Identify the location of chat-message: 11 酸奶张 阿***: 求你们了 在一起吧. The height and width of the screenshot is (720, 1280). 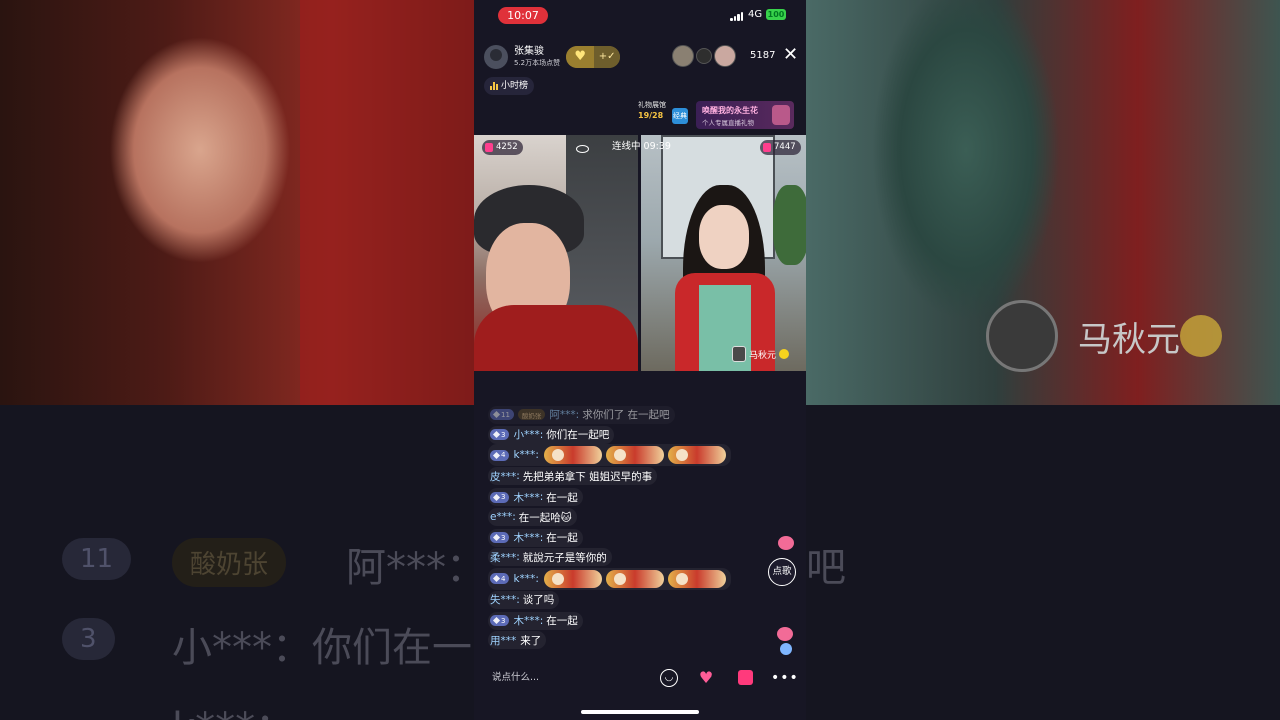
(581, 415).